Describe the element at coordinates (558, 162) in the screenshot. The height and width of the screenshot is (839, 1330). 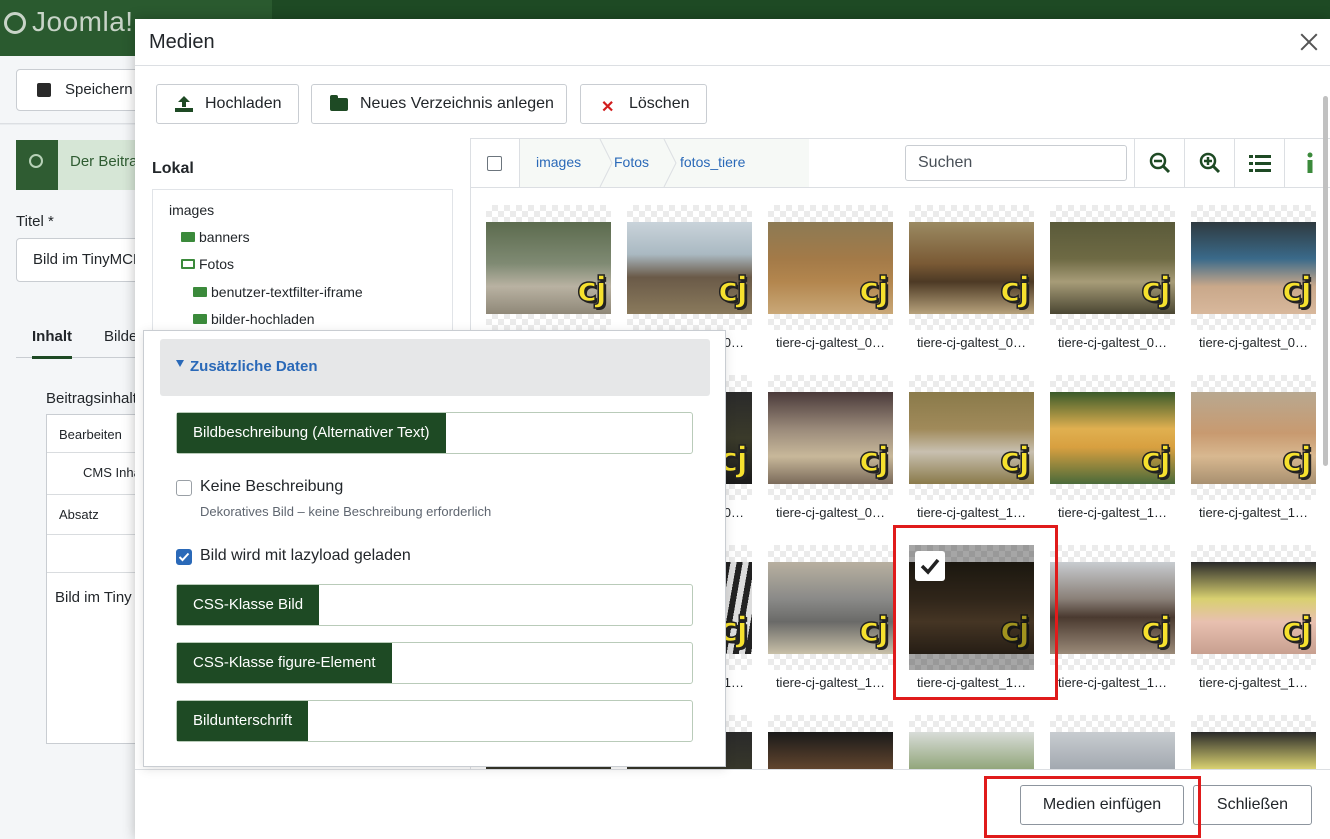
I see `breadcrumb-images: images` at that location.